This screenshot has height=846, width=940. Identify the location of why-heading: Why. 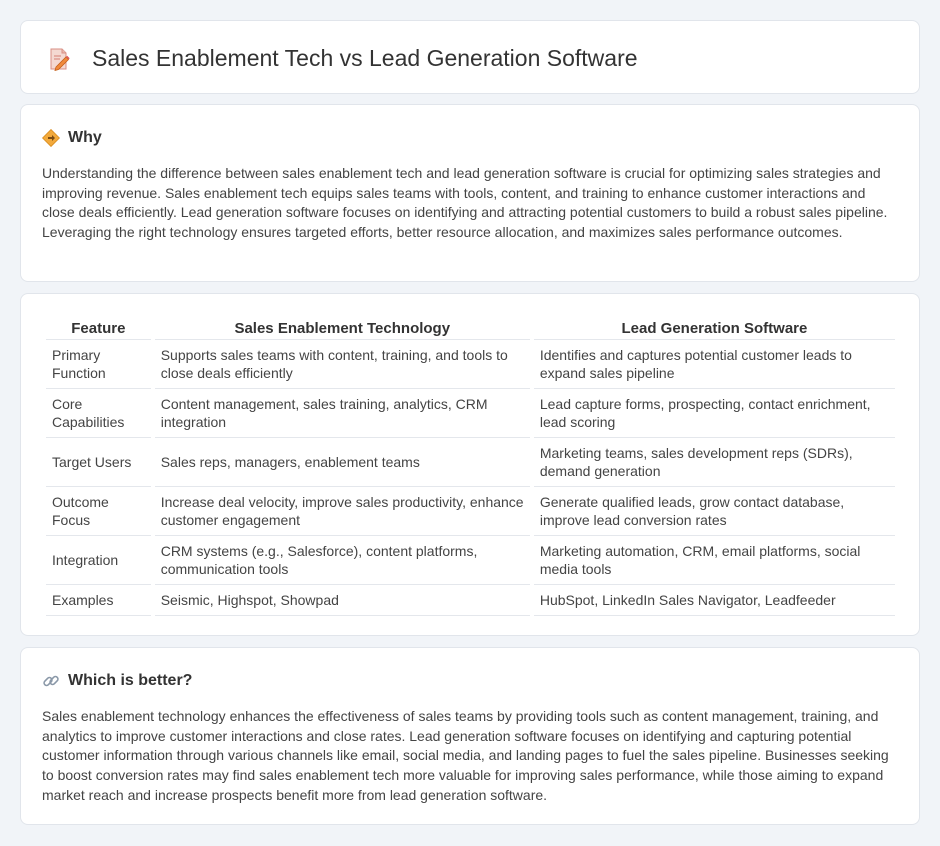
(71, 138).